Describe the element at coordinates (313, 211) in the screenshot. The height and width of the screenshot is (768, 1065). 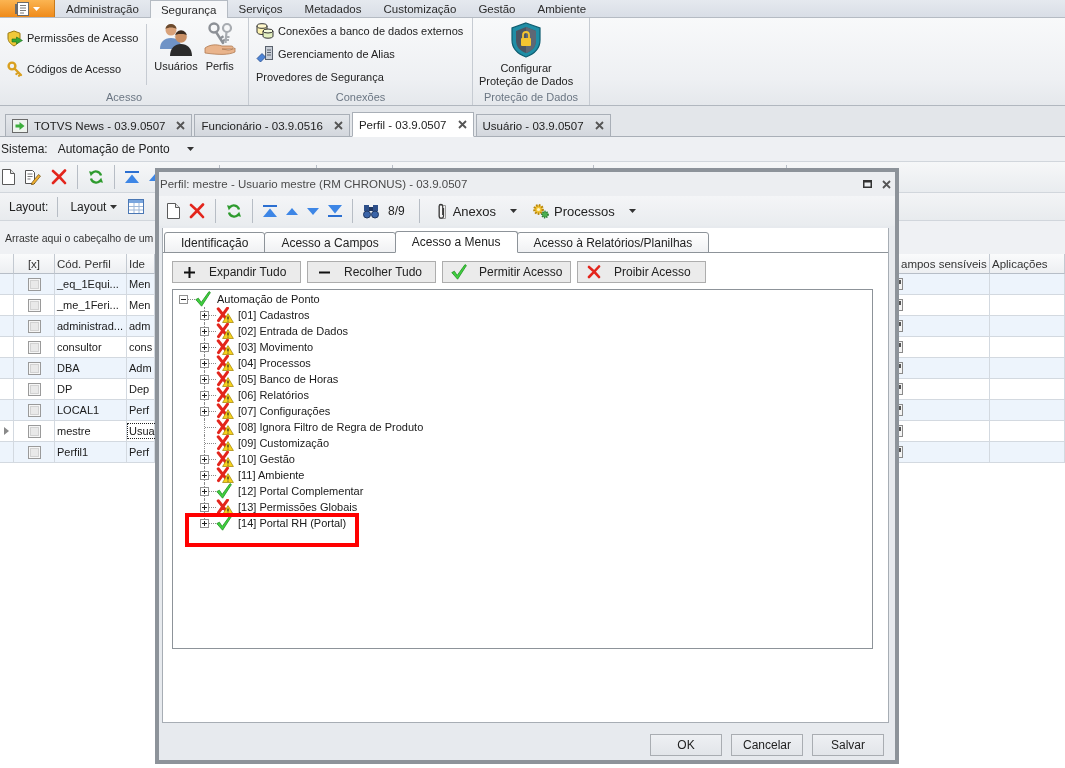
I see `next-record-icon` at that location.